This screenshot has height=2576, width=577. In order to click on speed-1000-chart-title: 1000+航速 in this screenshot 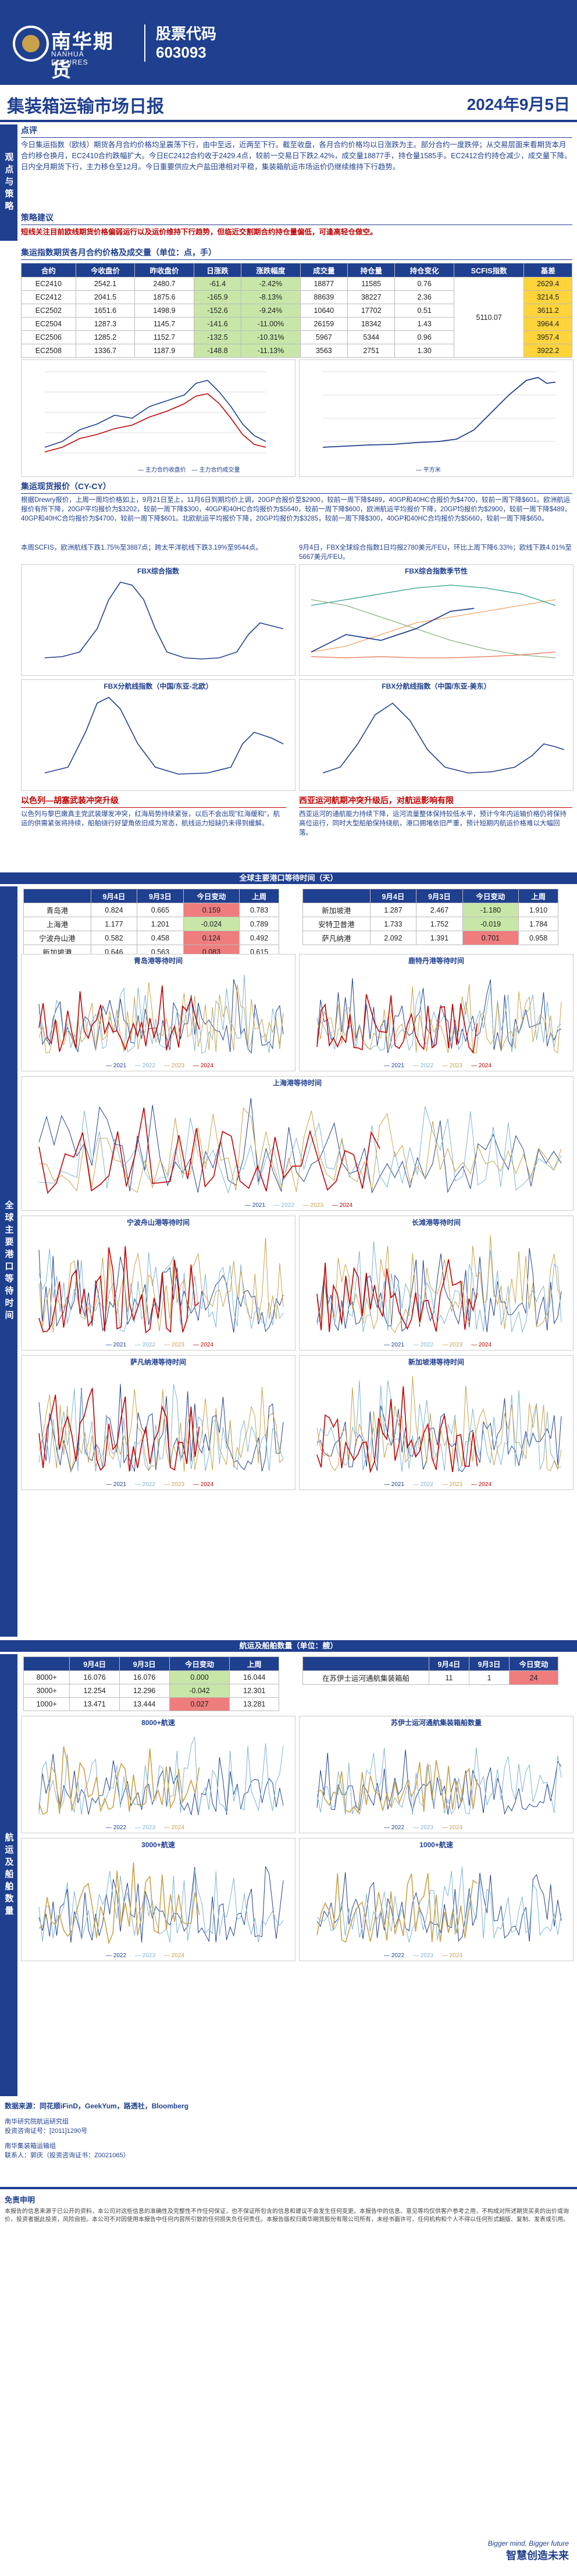, I will do `click(436, 1845)`.